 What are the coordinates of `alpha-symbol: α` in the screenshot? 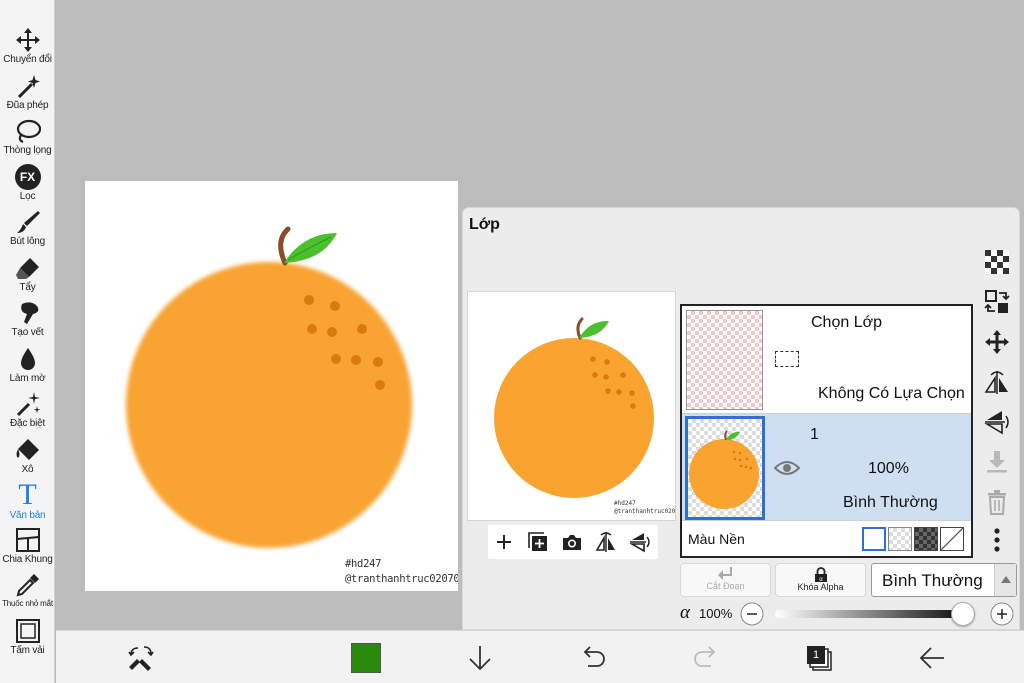 It's located at (685, 612).